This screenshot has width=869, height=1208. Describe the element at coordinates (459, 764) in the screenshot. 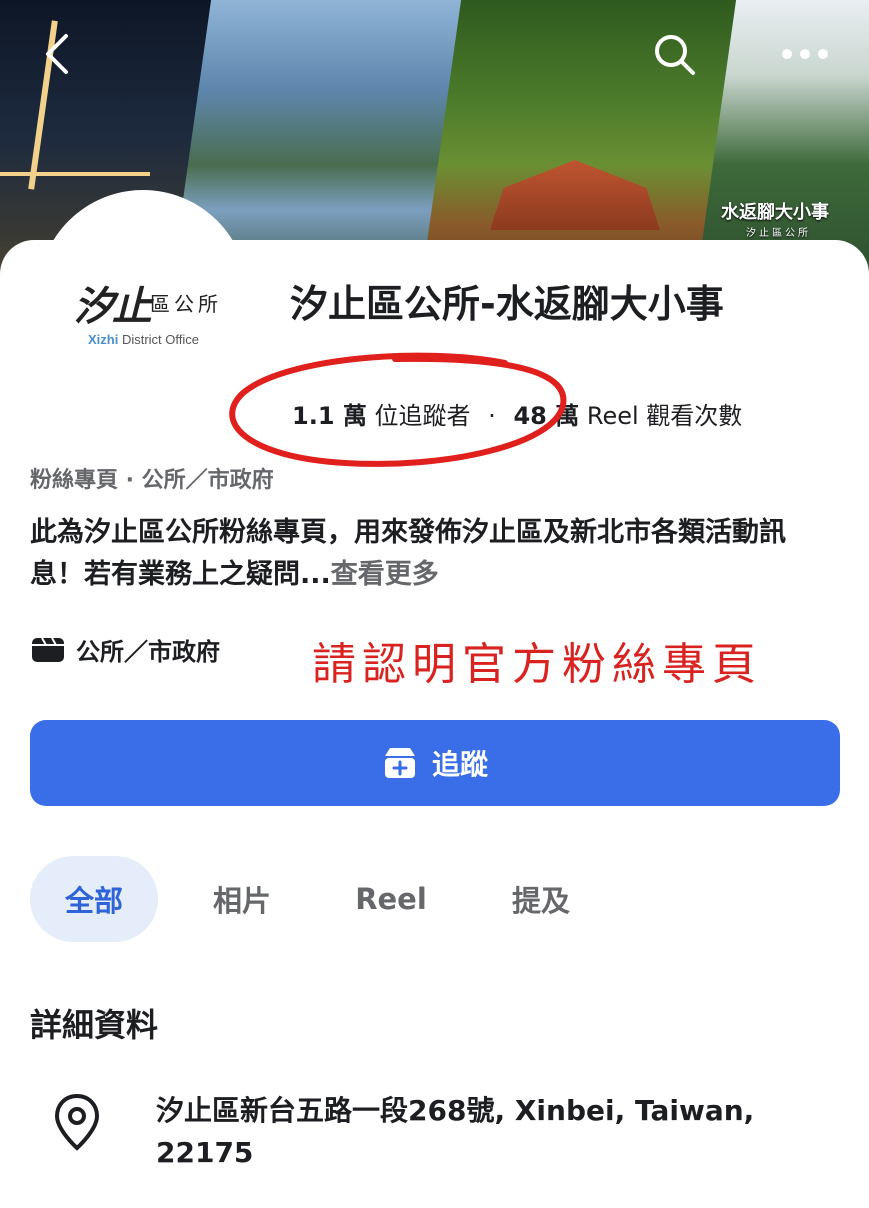

I see `follow-button-label: 追蹤` at that location.